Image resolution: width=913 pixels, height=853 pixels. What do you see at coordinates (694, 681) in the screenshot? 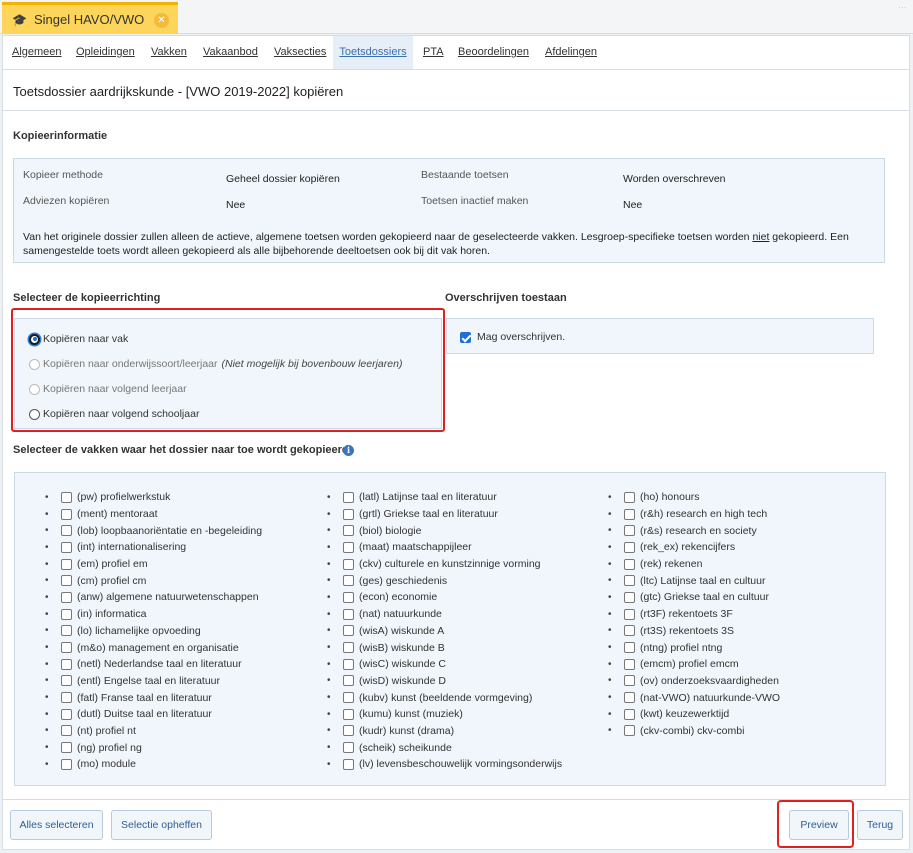
I see `vak-item: • (ov) onderzoeksvaardigheden` at bounding box center [694, 681].